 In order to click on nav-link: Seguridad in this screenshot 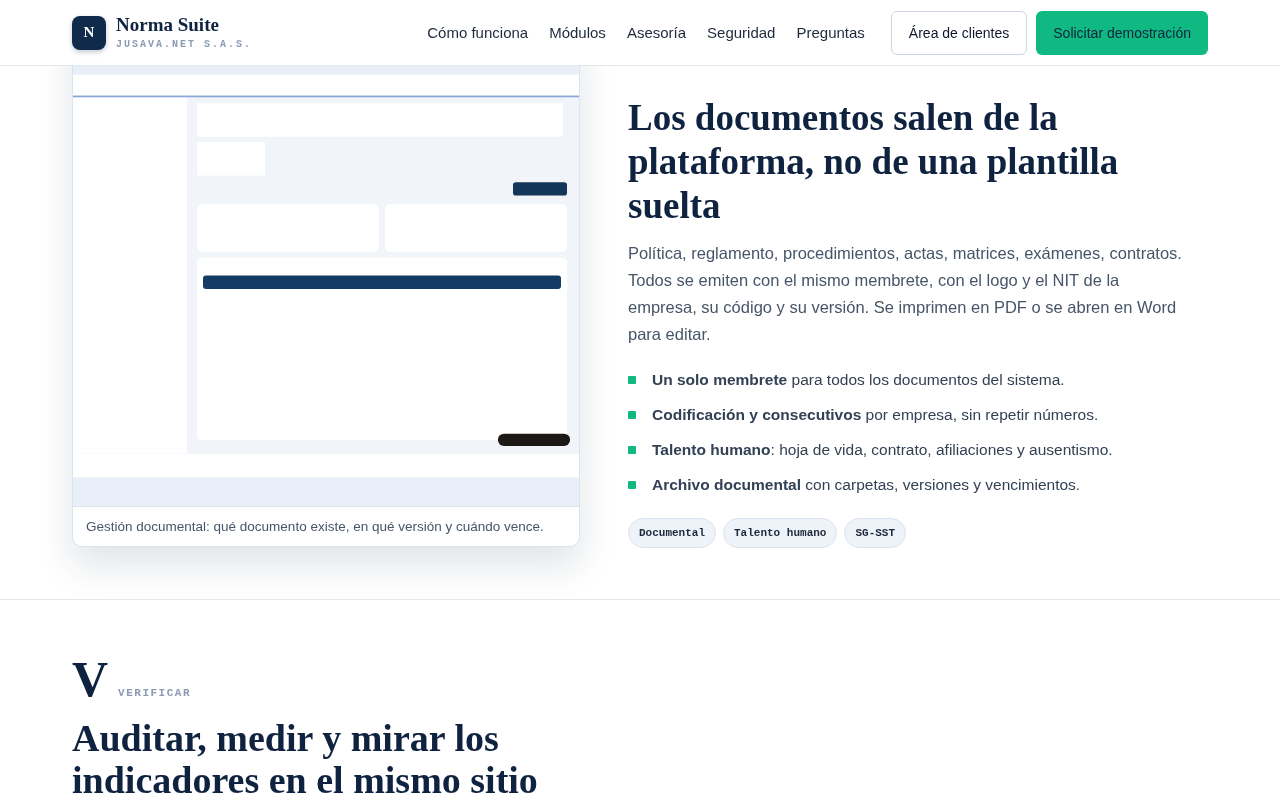, I will do `click(741, 32)`.